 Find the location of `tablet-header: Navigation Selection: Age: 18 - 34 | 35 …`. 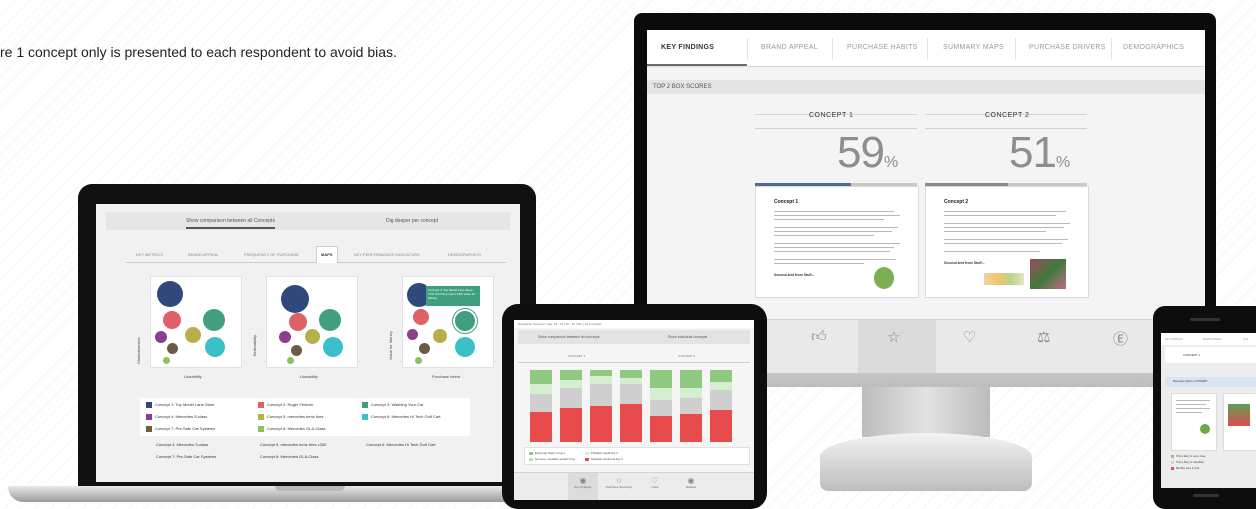

tablet-header: Navigation Selection: Age: 18 - 34 | 35 … is located at coordinates (634, 324).